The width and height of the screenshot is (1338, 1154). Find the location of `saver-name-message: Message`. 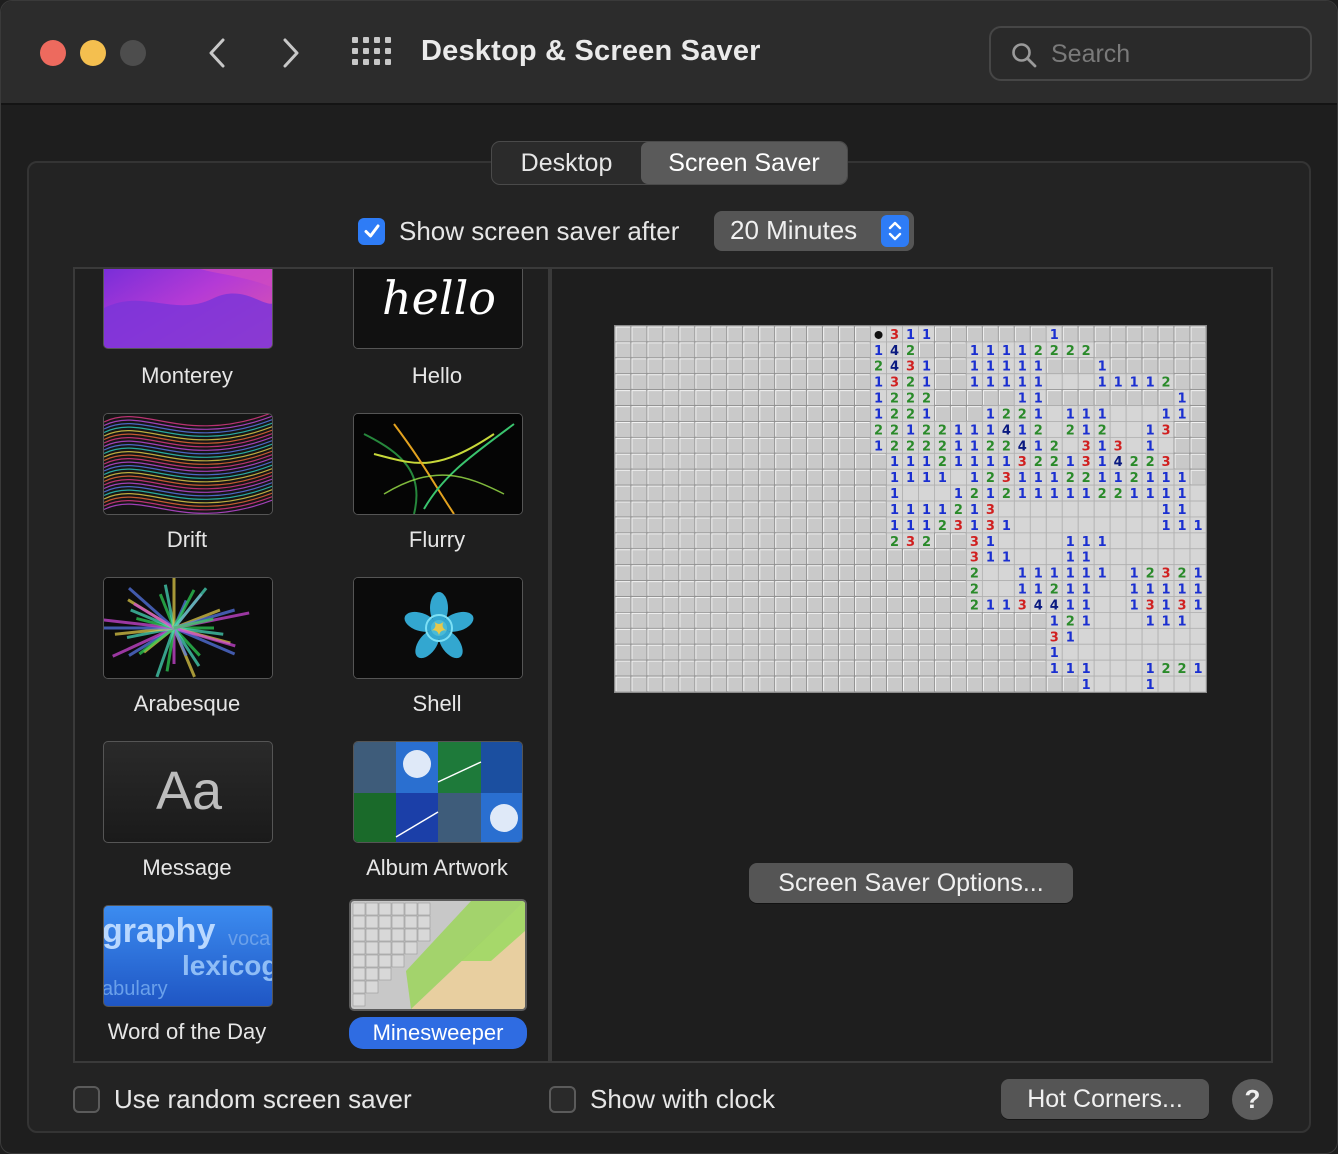

saver-name-message: Message is located at coordinates (187, 867).